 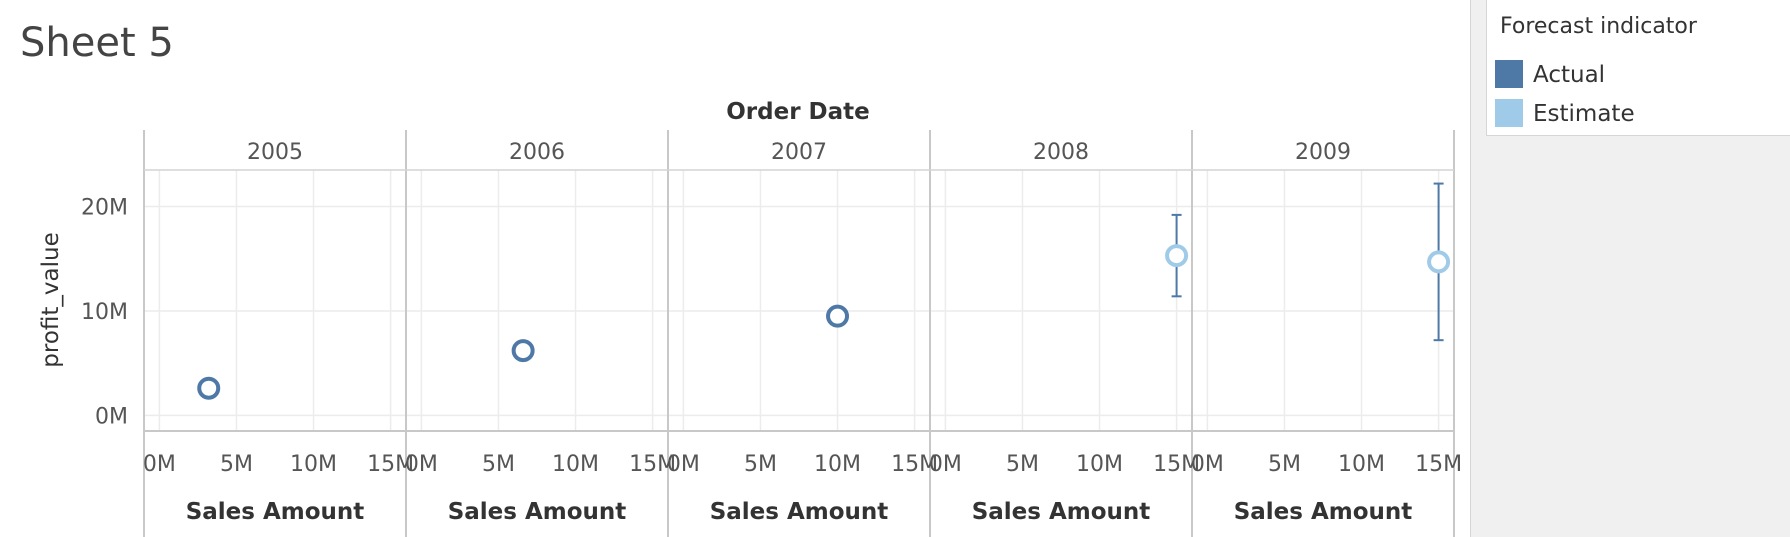 I want to click on legend-swatch-actual, so click(x=1509, y=74).